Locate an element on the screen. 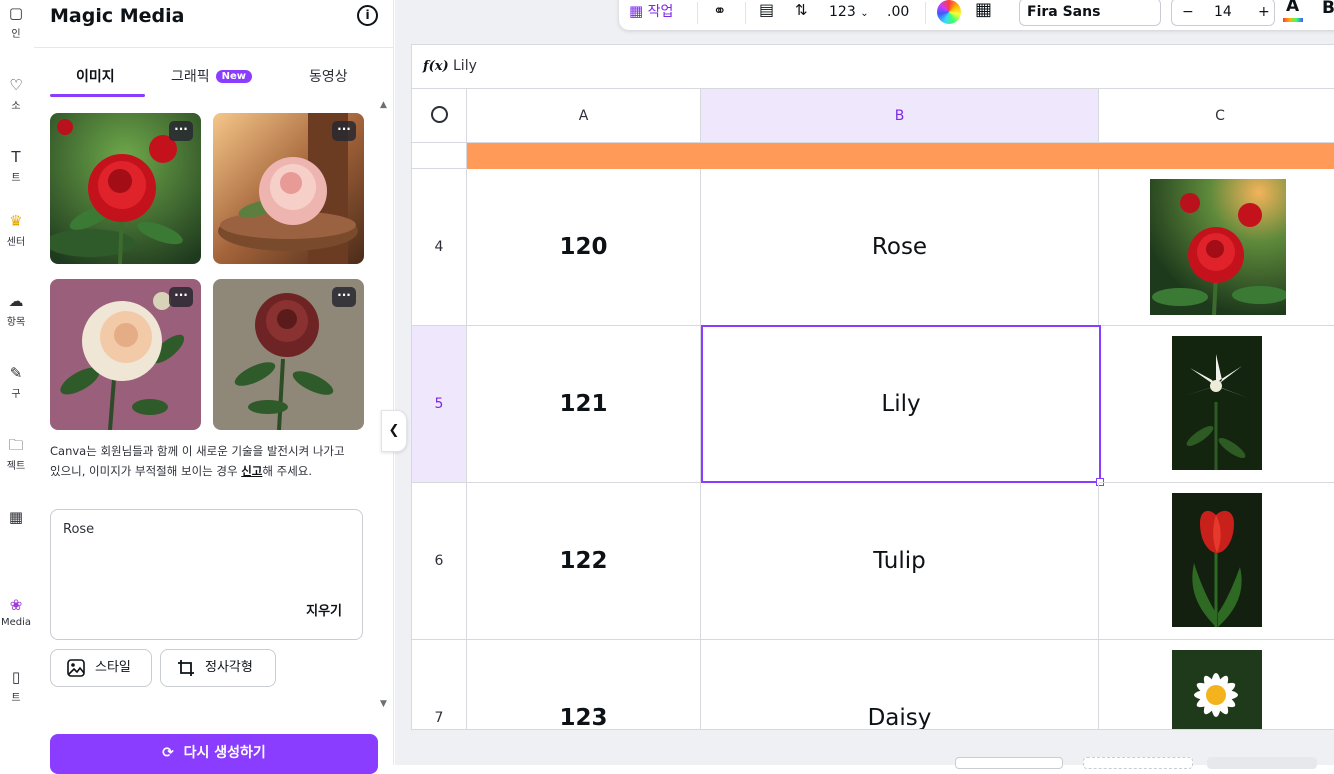 The height and width of the screenshot is (774, 1334). generated-image-dark-red-rose: ··· is located at coordinates (288, 354).